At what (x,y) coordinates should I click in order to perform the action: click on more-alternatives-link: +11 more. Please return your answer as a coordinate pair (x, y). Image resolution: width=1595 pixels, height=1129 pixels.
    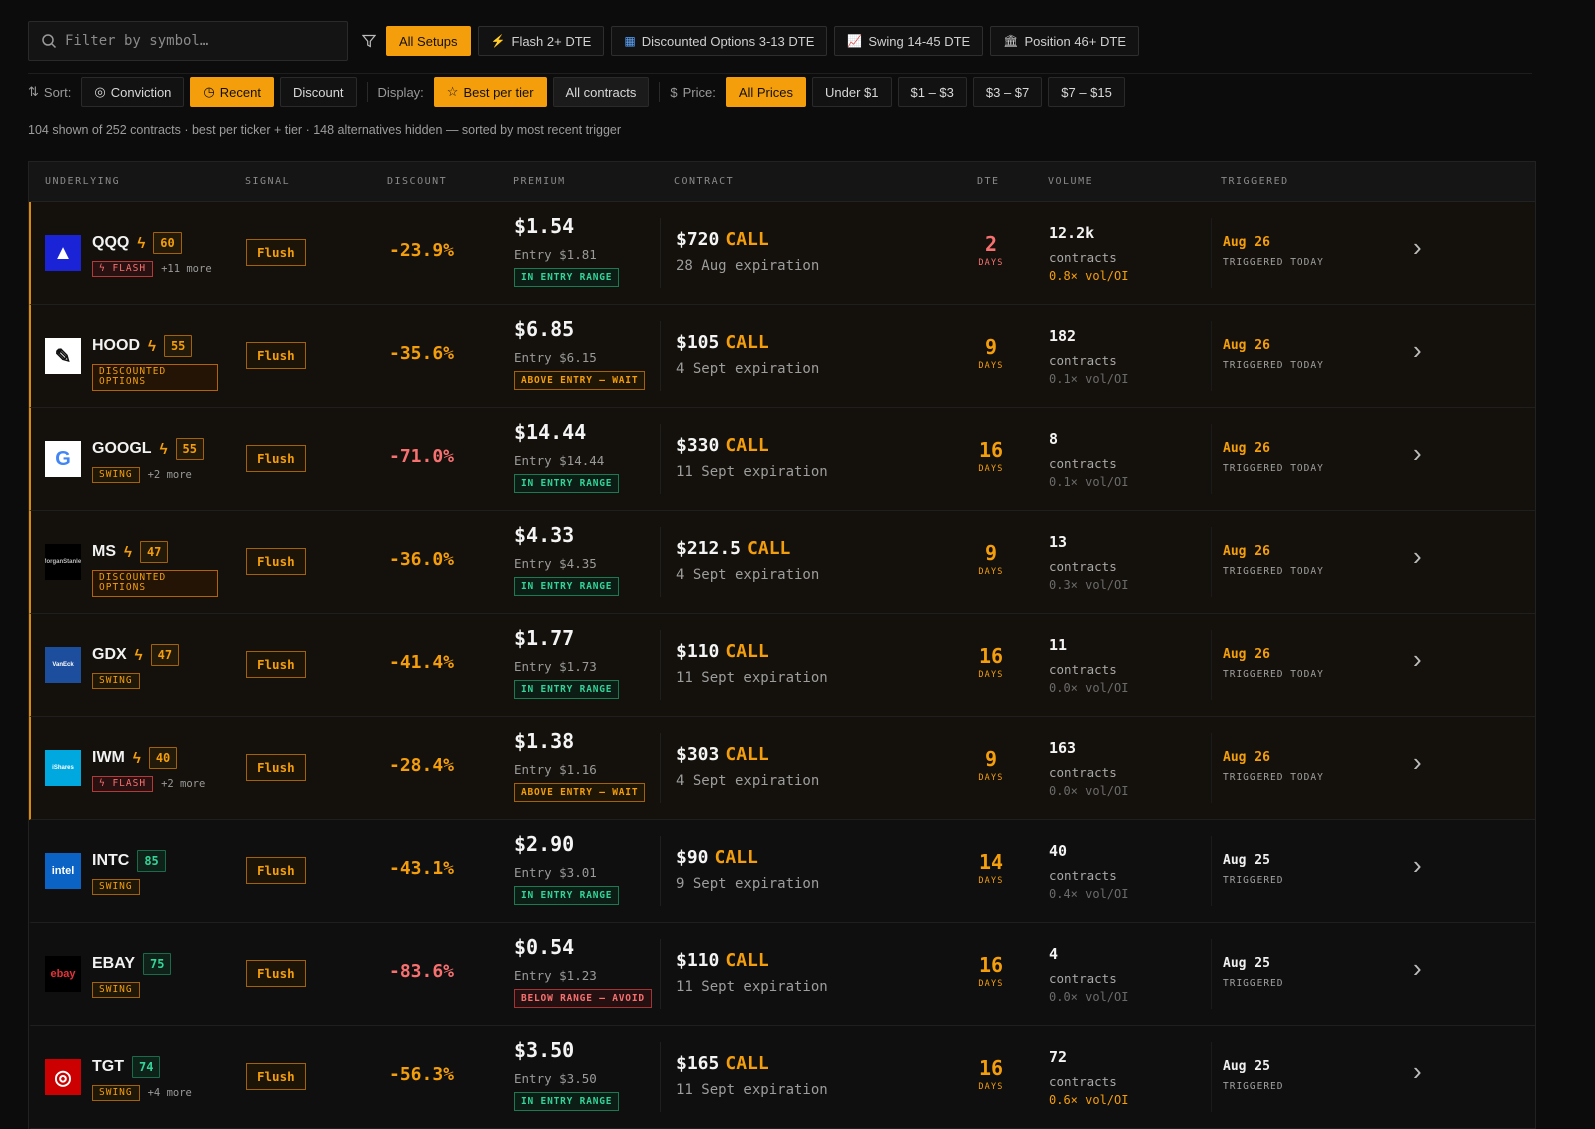
    Looking at the image, I should click on (186, 269).